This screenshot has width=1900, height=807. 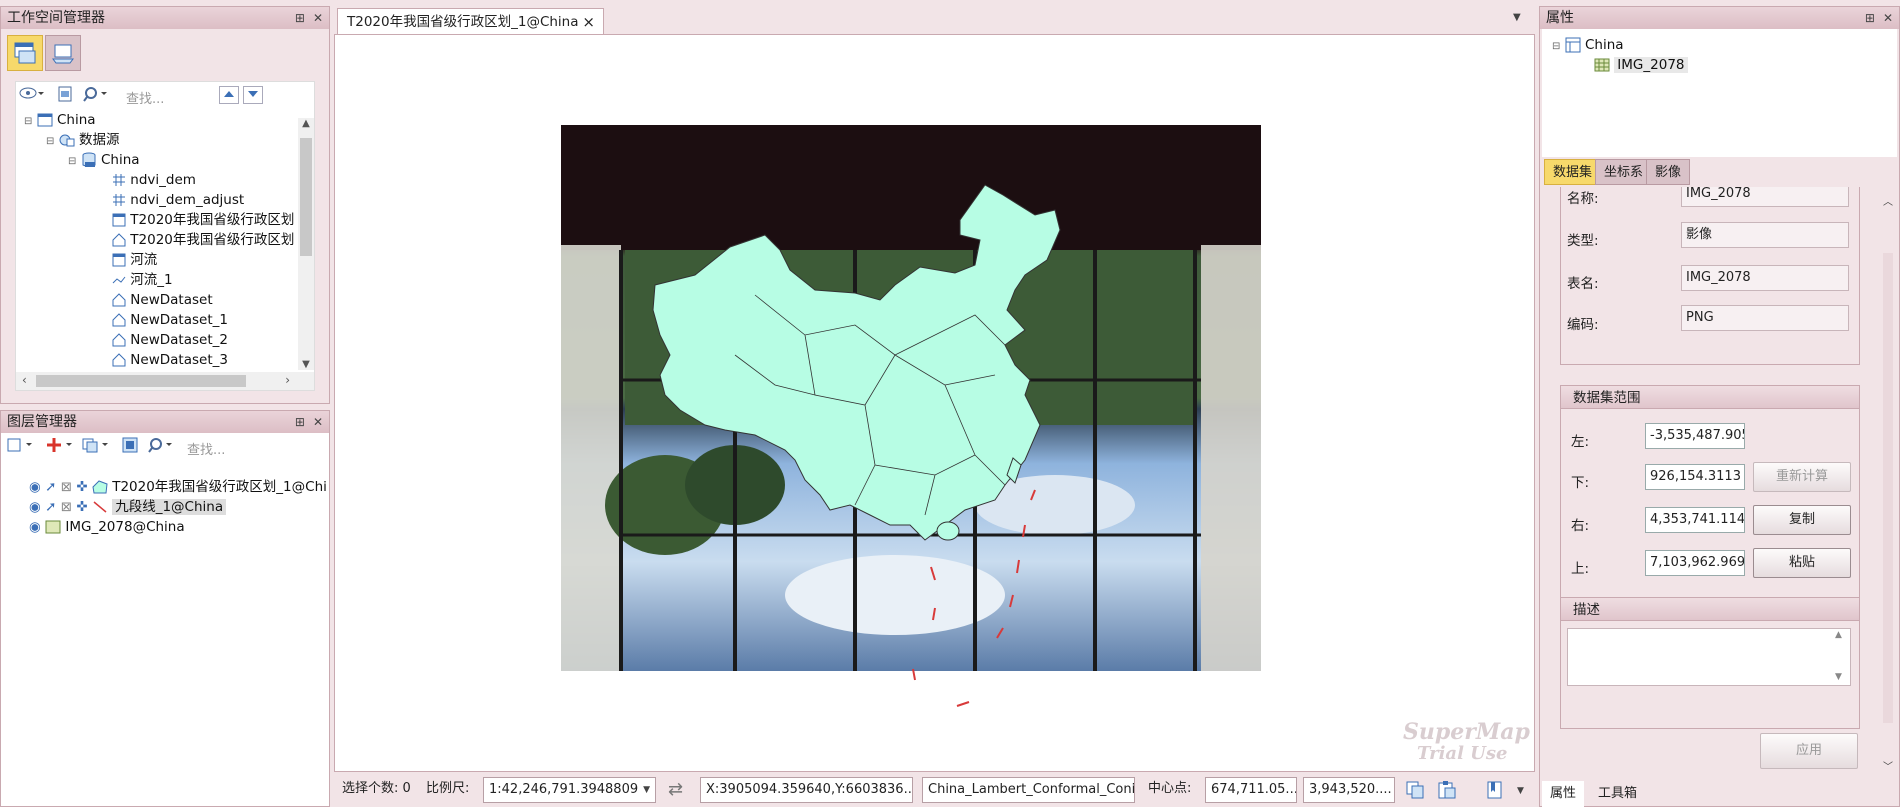 What do you see at coordinates (1888, 765) in the screenshot?
I see `scroll-down-icon: ﹀` at bounding box center [1888, 765].